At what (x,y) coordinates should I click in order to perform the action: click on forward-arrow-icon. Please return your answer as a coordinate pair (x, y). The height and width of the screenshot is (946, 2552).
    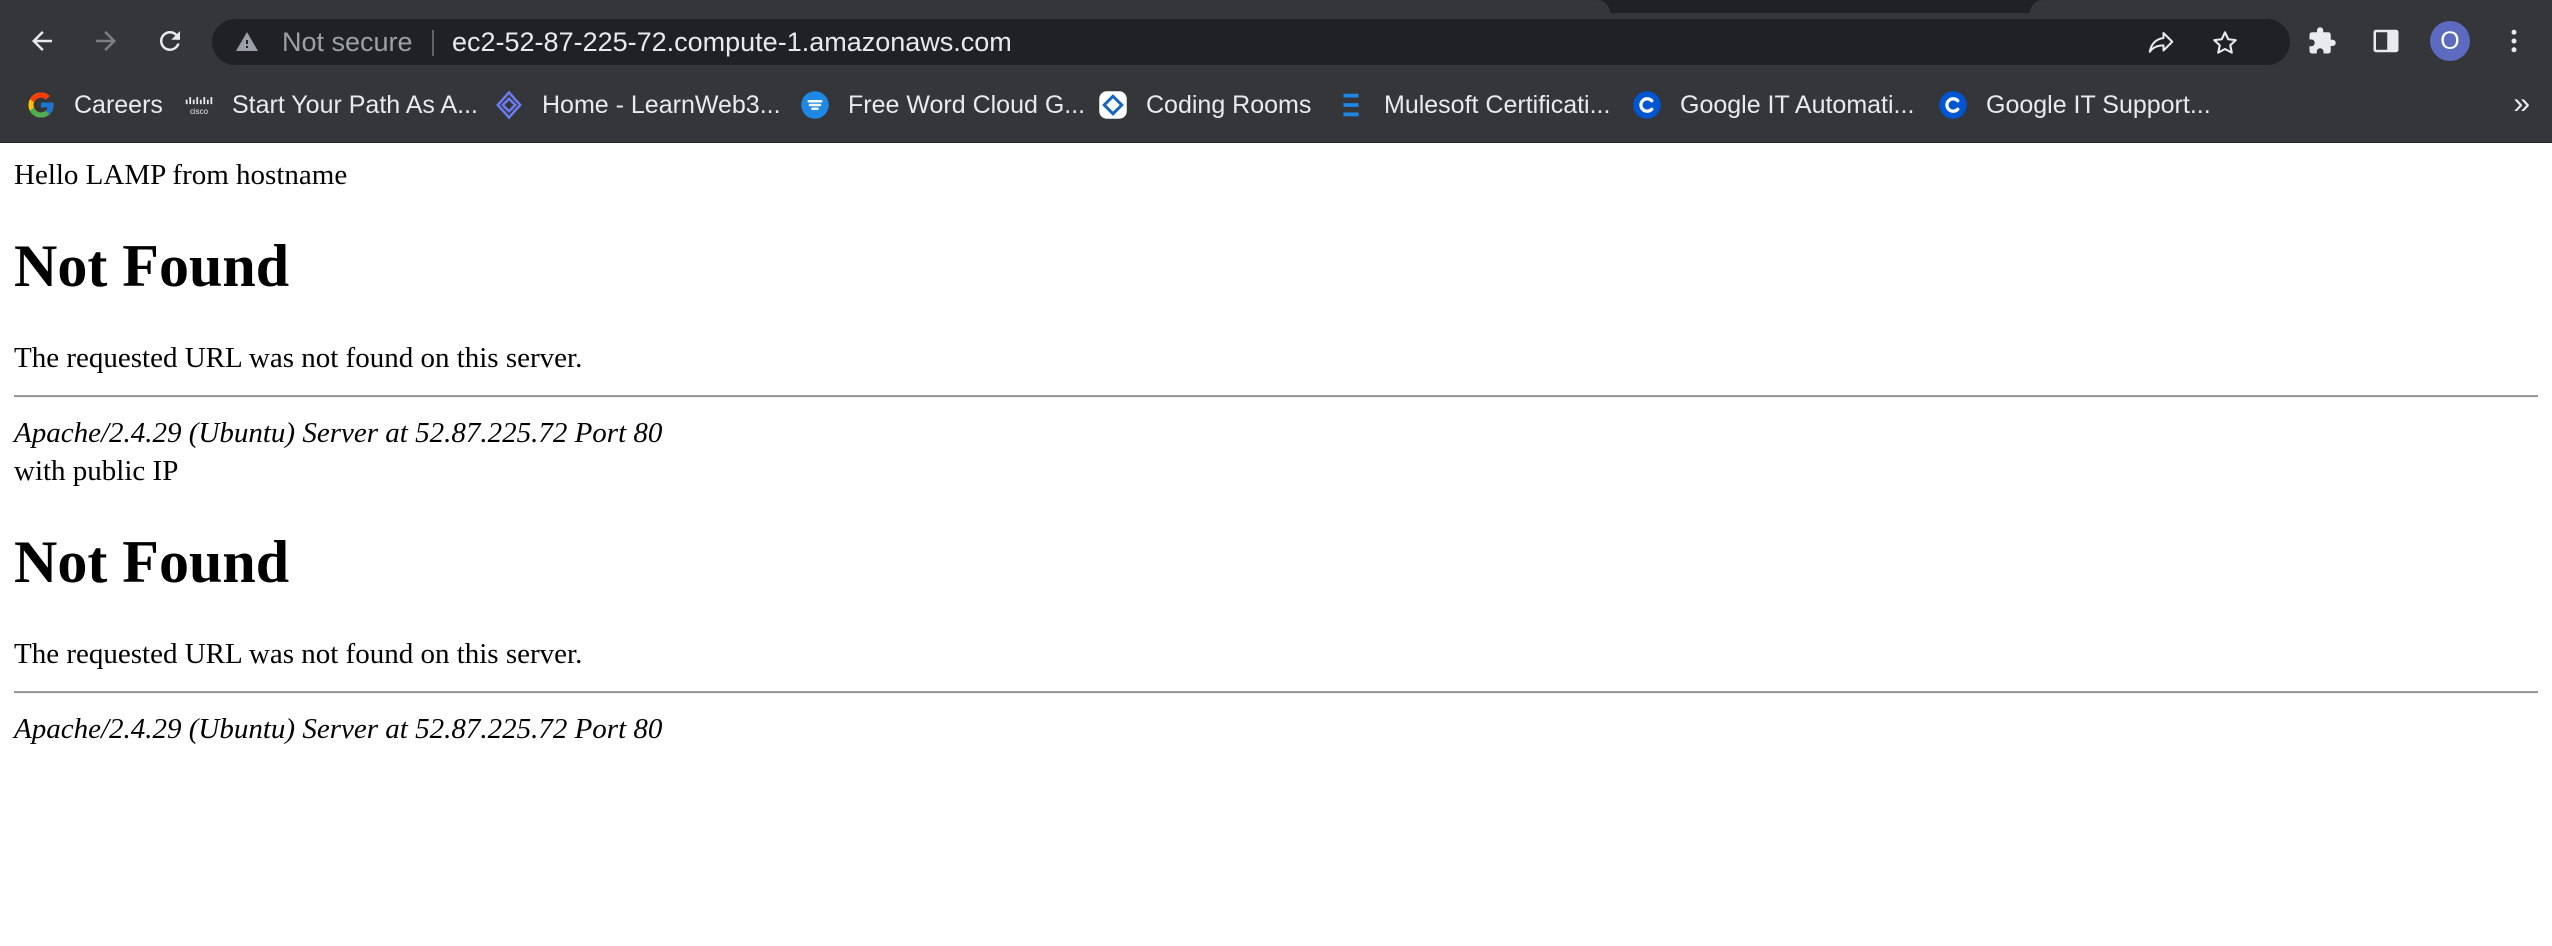
    Looking at the image, I should click on (106, 41).